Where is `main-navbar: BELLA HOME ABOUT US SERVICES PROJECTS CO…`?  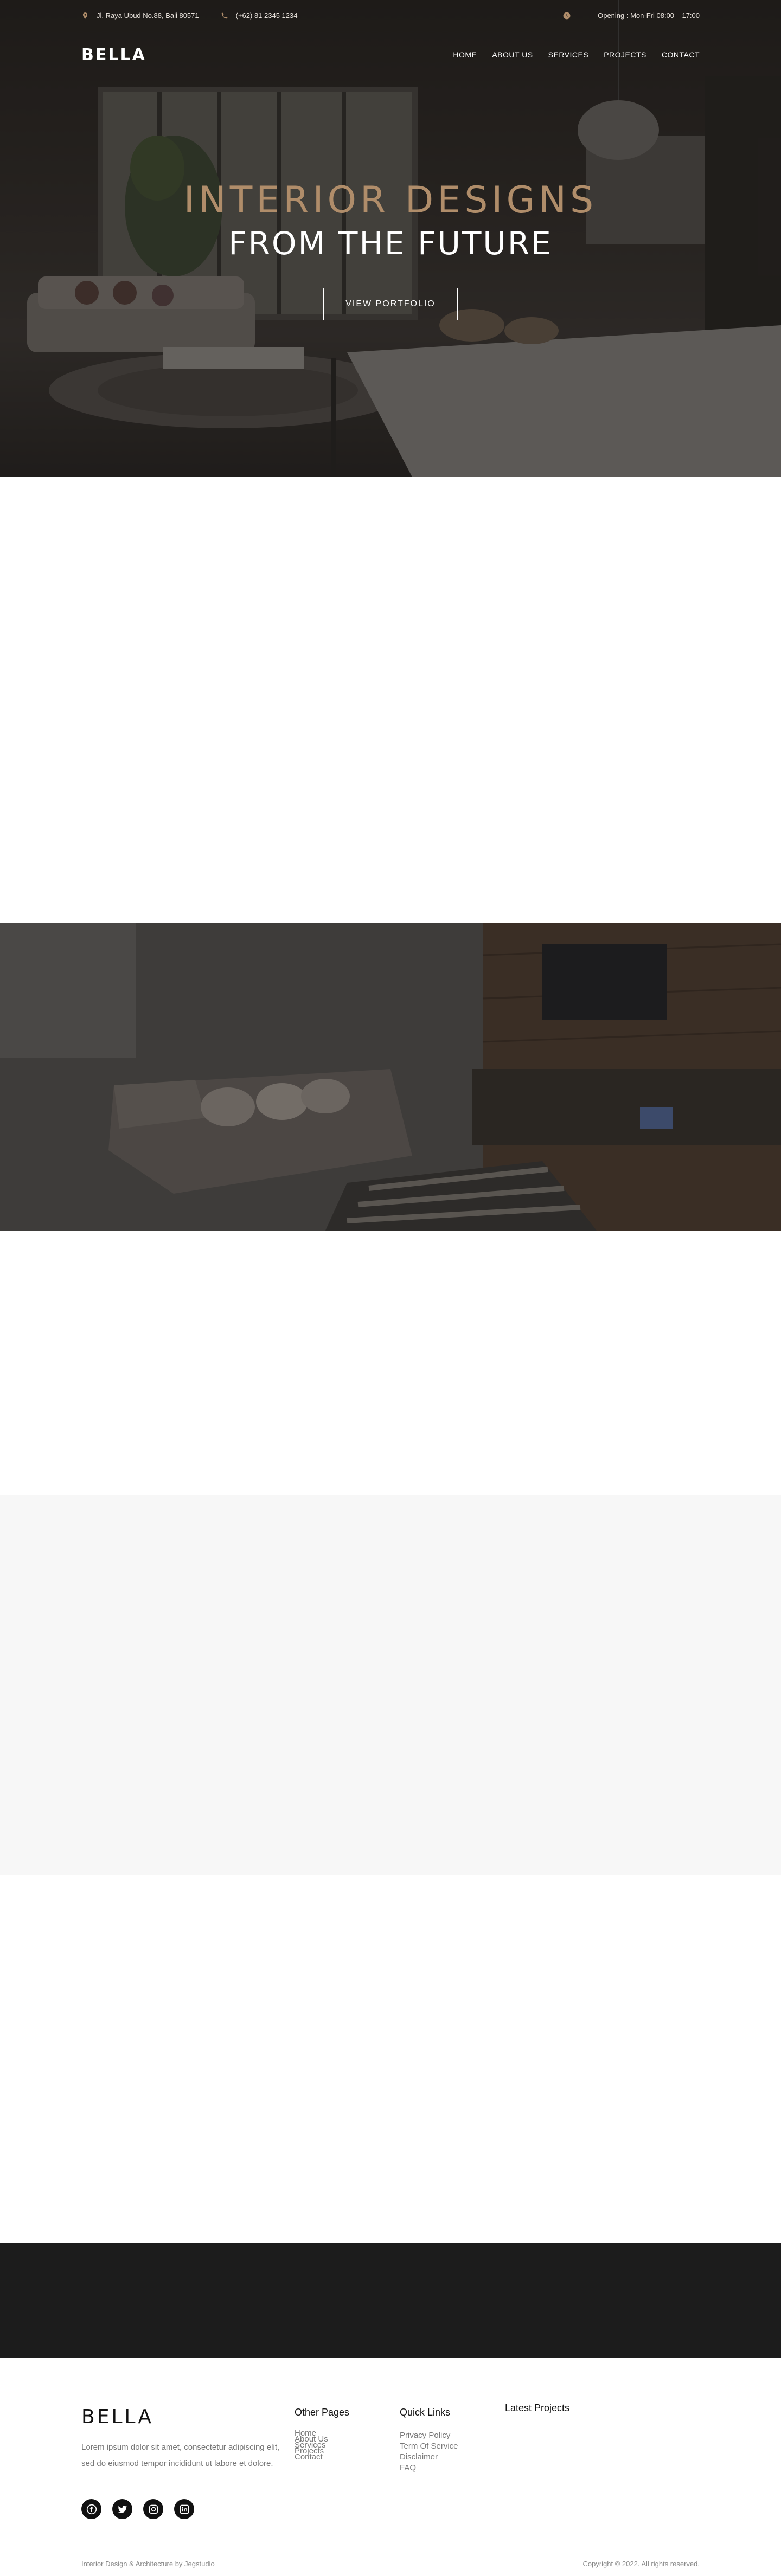
main-navbar: BELLA HOME ABOUT US SERVICES PROJECTS CO… is located at coordinates (390, 54).